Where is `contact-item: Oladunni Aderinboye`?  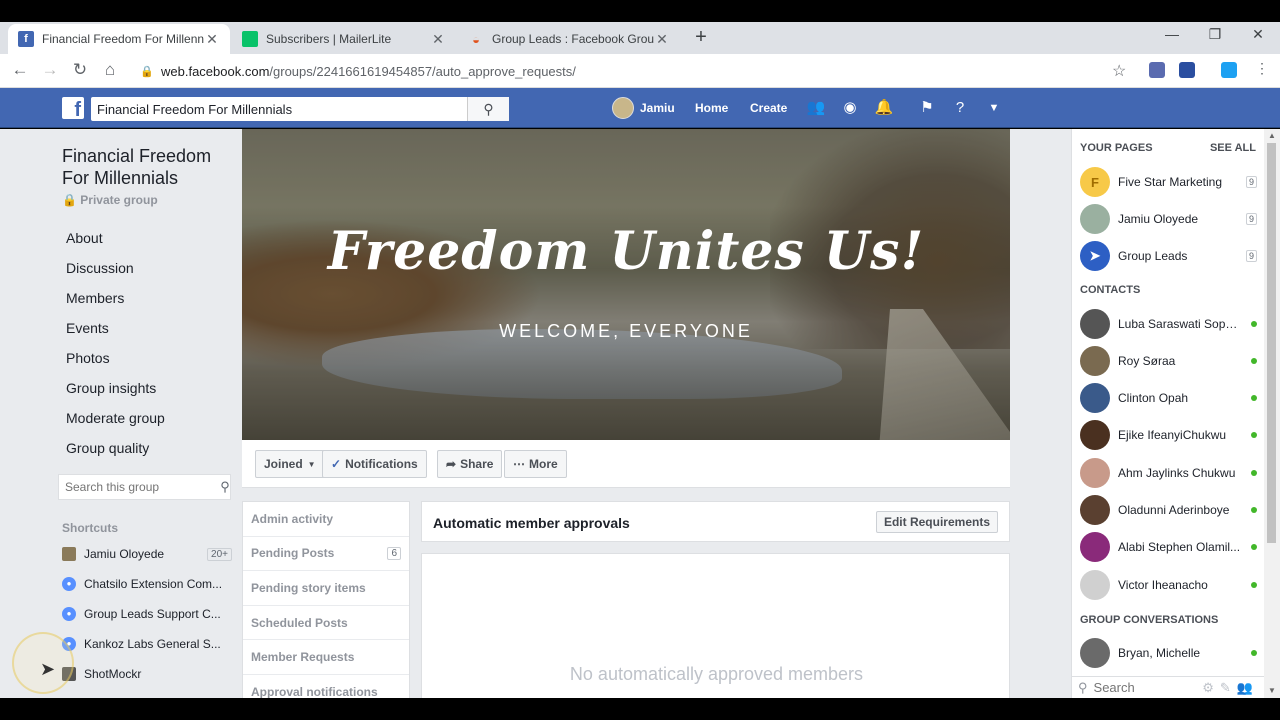
contact-item: Oladunni Aderinboye is located at coordinates (1168, 510).